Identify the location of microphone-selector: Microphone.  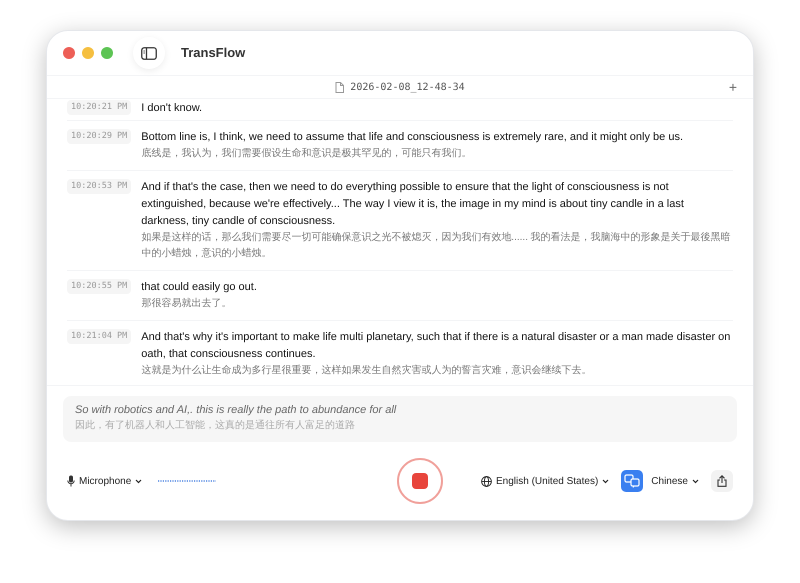
(104, 481).